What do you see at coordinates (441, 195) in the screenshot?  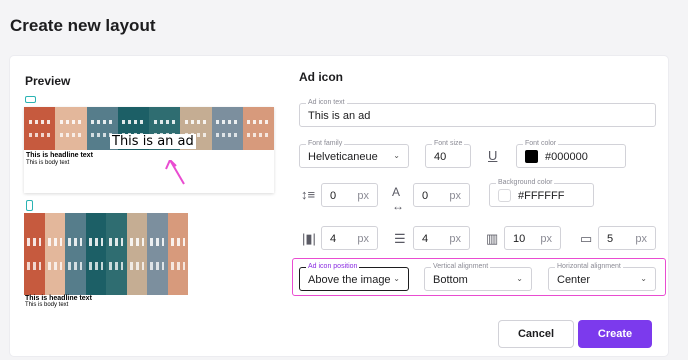 I see `letter-spacing-input: 0 px` at bounding box center [441, 195].